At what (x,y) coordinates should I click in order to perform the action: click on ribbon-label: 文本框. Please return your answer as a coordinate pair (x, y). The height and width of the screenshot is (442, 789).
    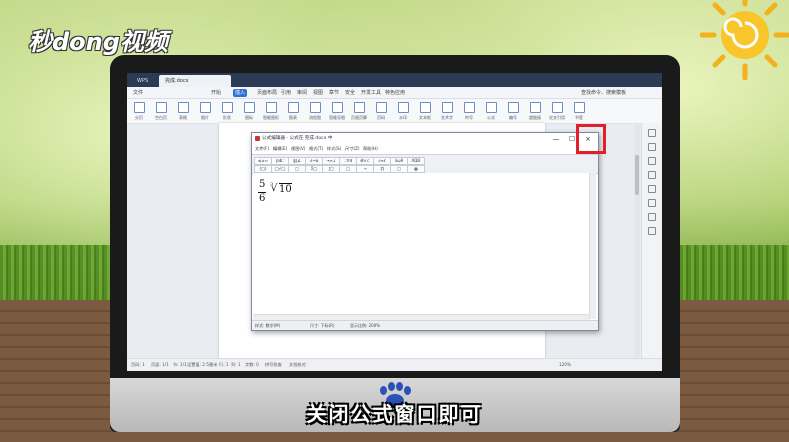
    Looking at the image, I should click on (425, 117).